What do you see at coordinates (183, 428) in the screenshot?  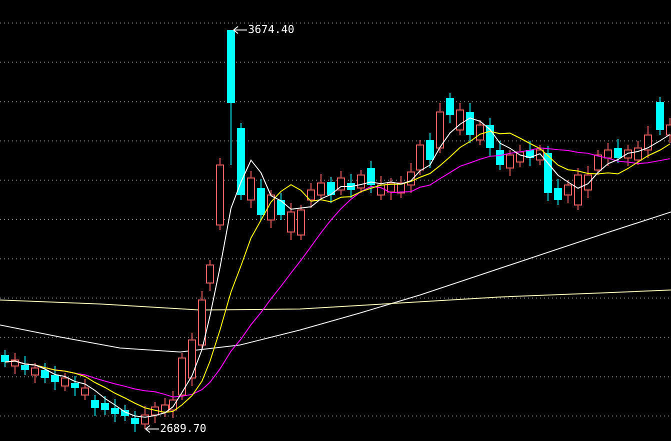 I see `low-price-label: 2689.70` at bounding box center [183, 428].